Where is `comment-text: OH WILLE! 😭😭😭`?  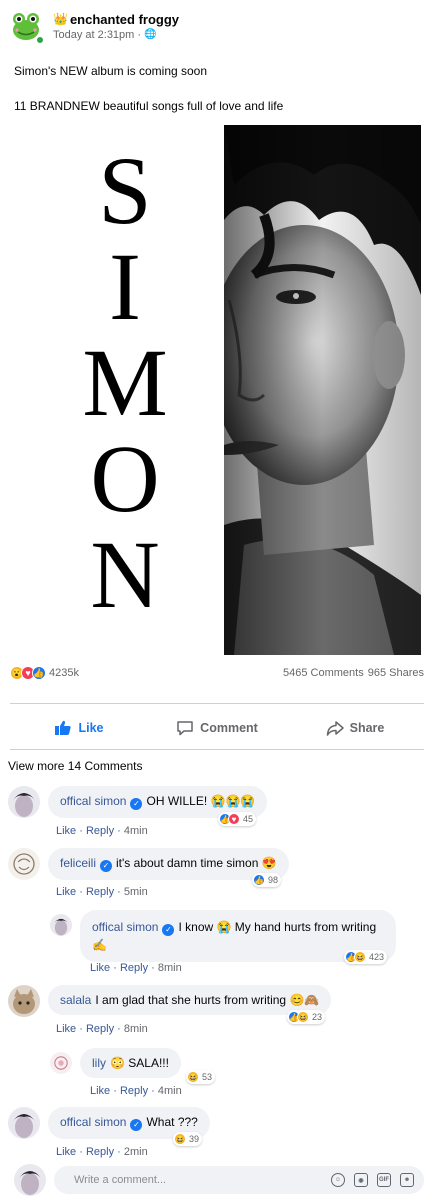
comment-text: OH WILLE! 😭😭😭 is located at coordinates (201, 801).